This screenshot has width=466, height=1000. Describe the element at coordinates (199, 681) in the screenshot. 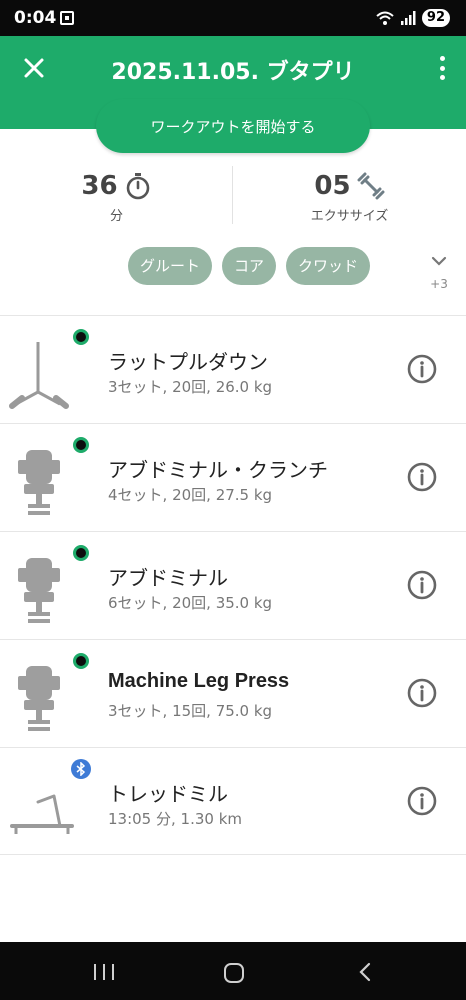

I see `exercise-name: Machine Leg Press` at that location.